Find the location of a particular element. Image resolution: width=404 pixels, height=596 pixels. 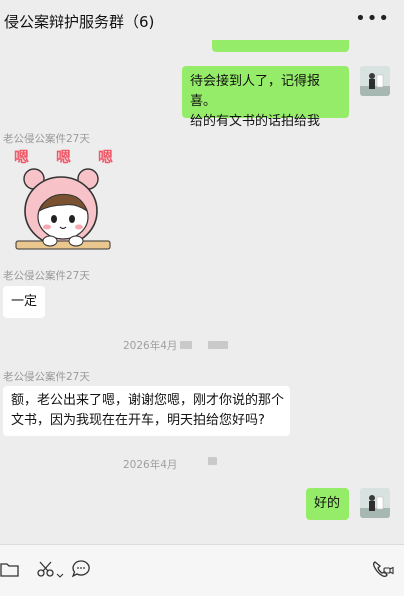

chat-title: 侵公案辩护服务群（6) is located at coordinates (79, 22).